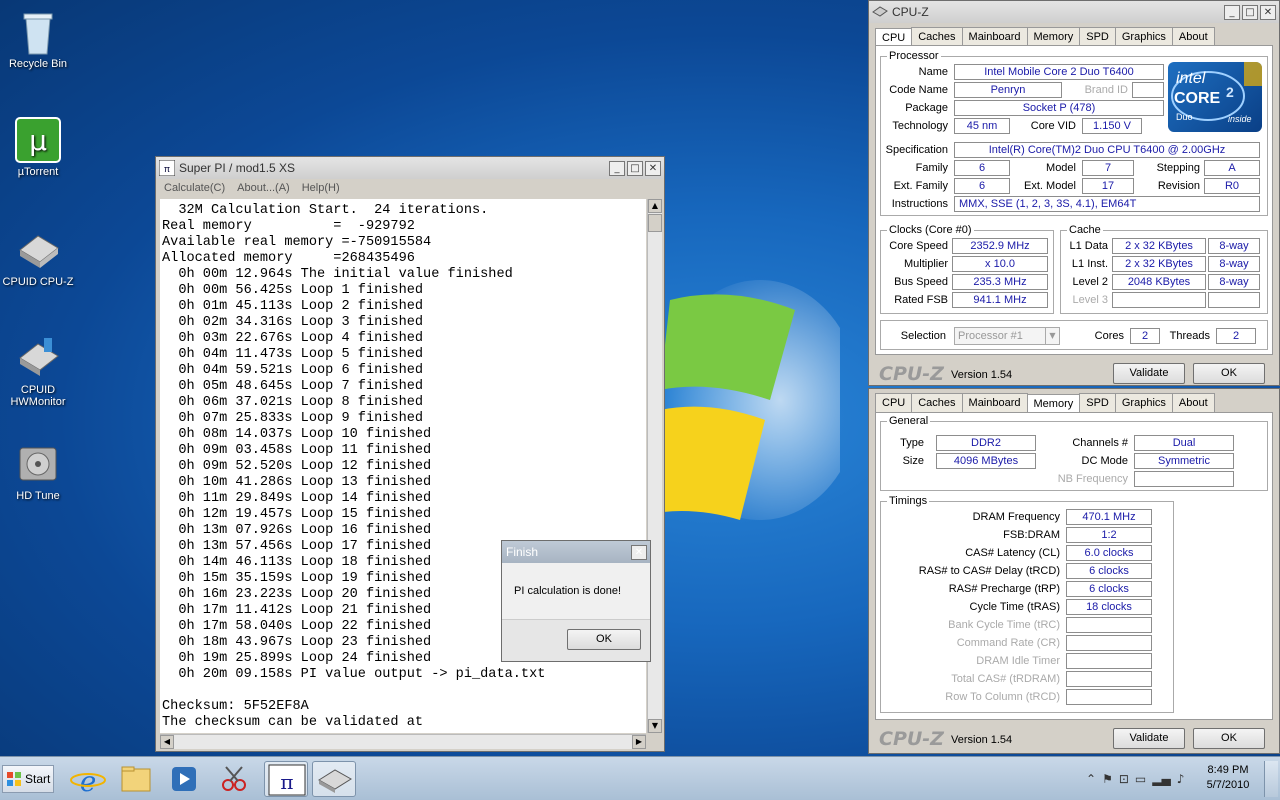 The width and height of the screenshot is (1280, 800). Describe the element at coordinates (1228, 778) in the screenshot. I see `clock: 8:49 PM 5/7/2010` at that location.